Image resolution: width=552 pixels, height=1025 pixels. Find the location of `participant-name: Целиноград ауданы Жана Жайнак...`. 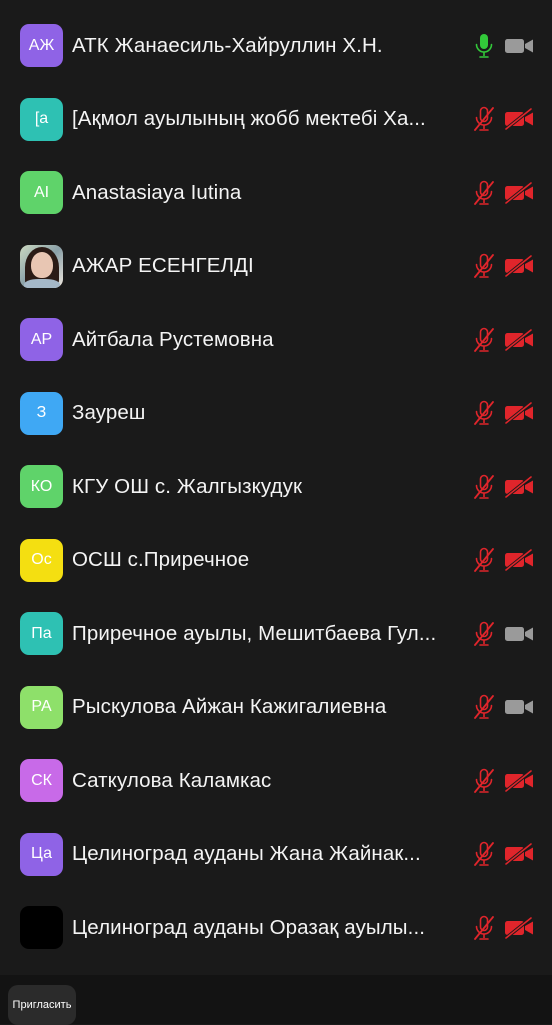

participant-name: Целиноград ауданы Жана Жайнак... is located at coordinates (246, 854).